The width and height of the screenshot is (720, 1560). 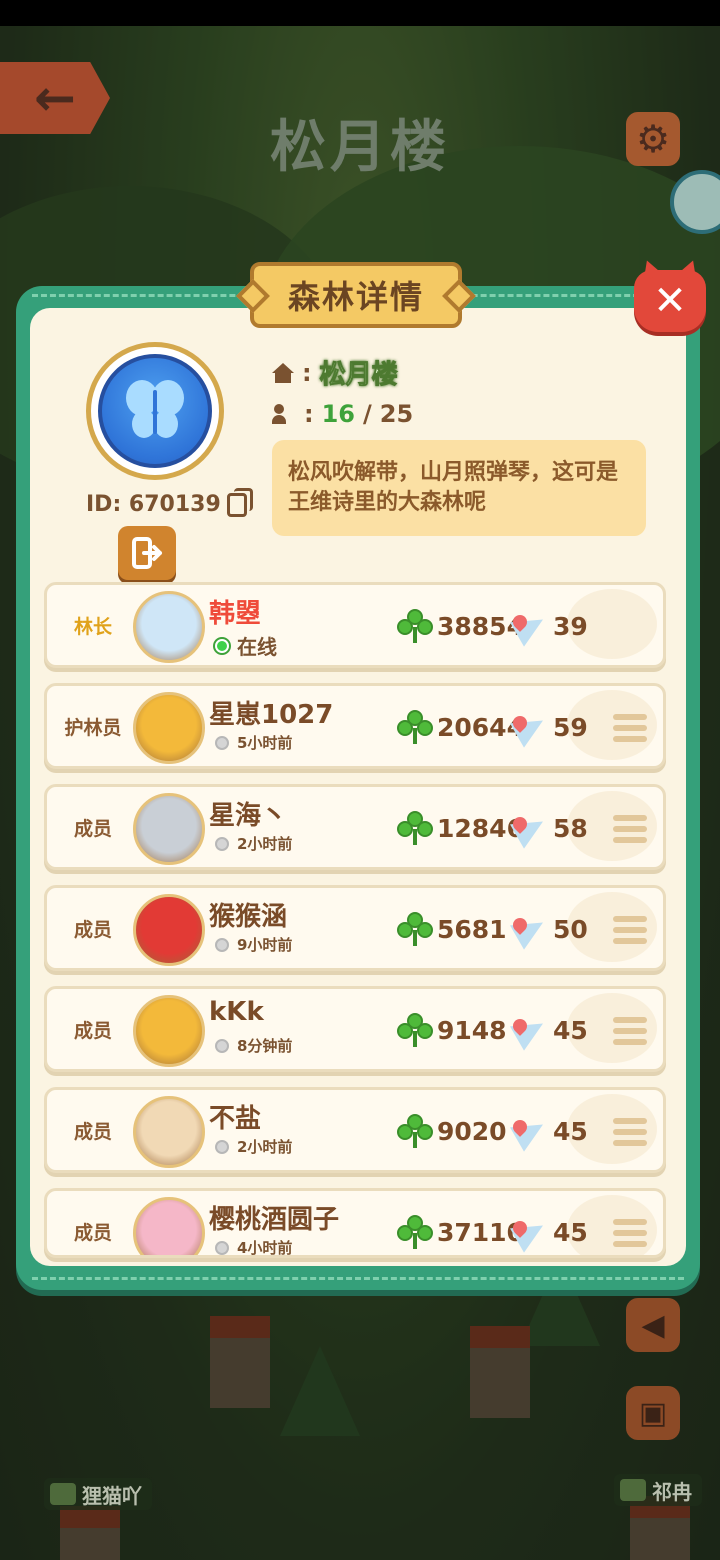 I want to click on exit-icon, so click(x=147, y=553).